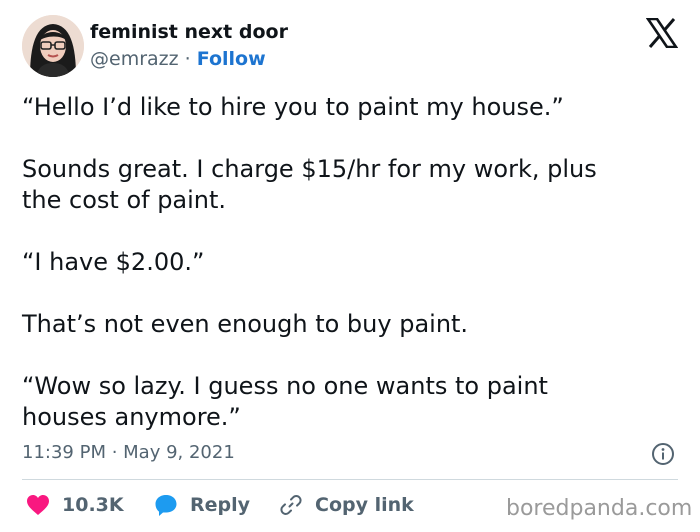 The height and width of the screenshot is (532, 700). Describe the element at coordinates (166, 505) in the screenshot. I see `reply-bubble-icon` at that location.